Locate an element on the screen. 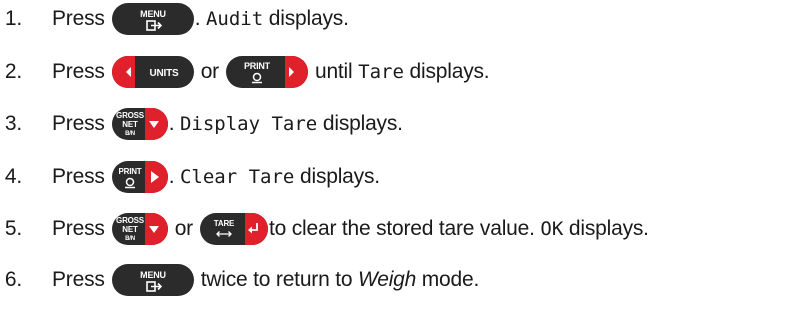 The width and height of the screenshot is (787, 314). step-4: 4. Press PRINT . Clear Tare displays. is located at coordinates (393, 177).